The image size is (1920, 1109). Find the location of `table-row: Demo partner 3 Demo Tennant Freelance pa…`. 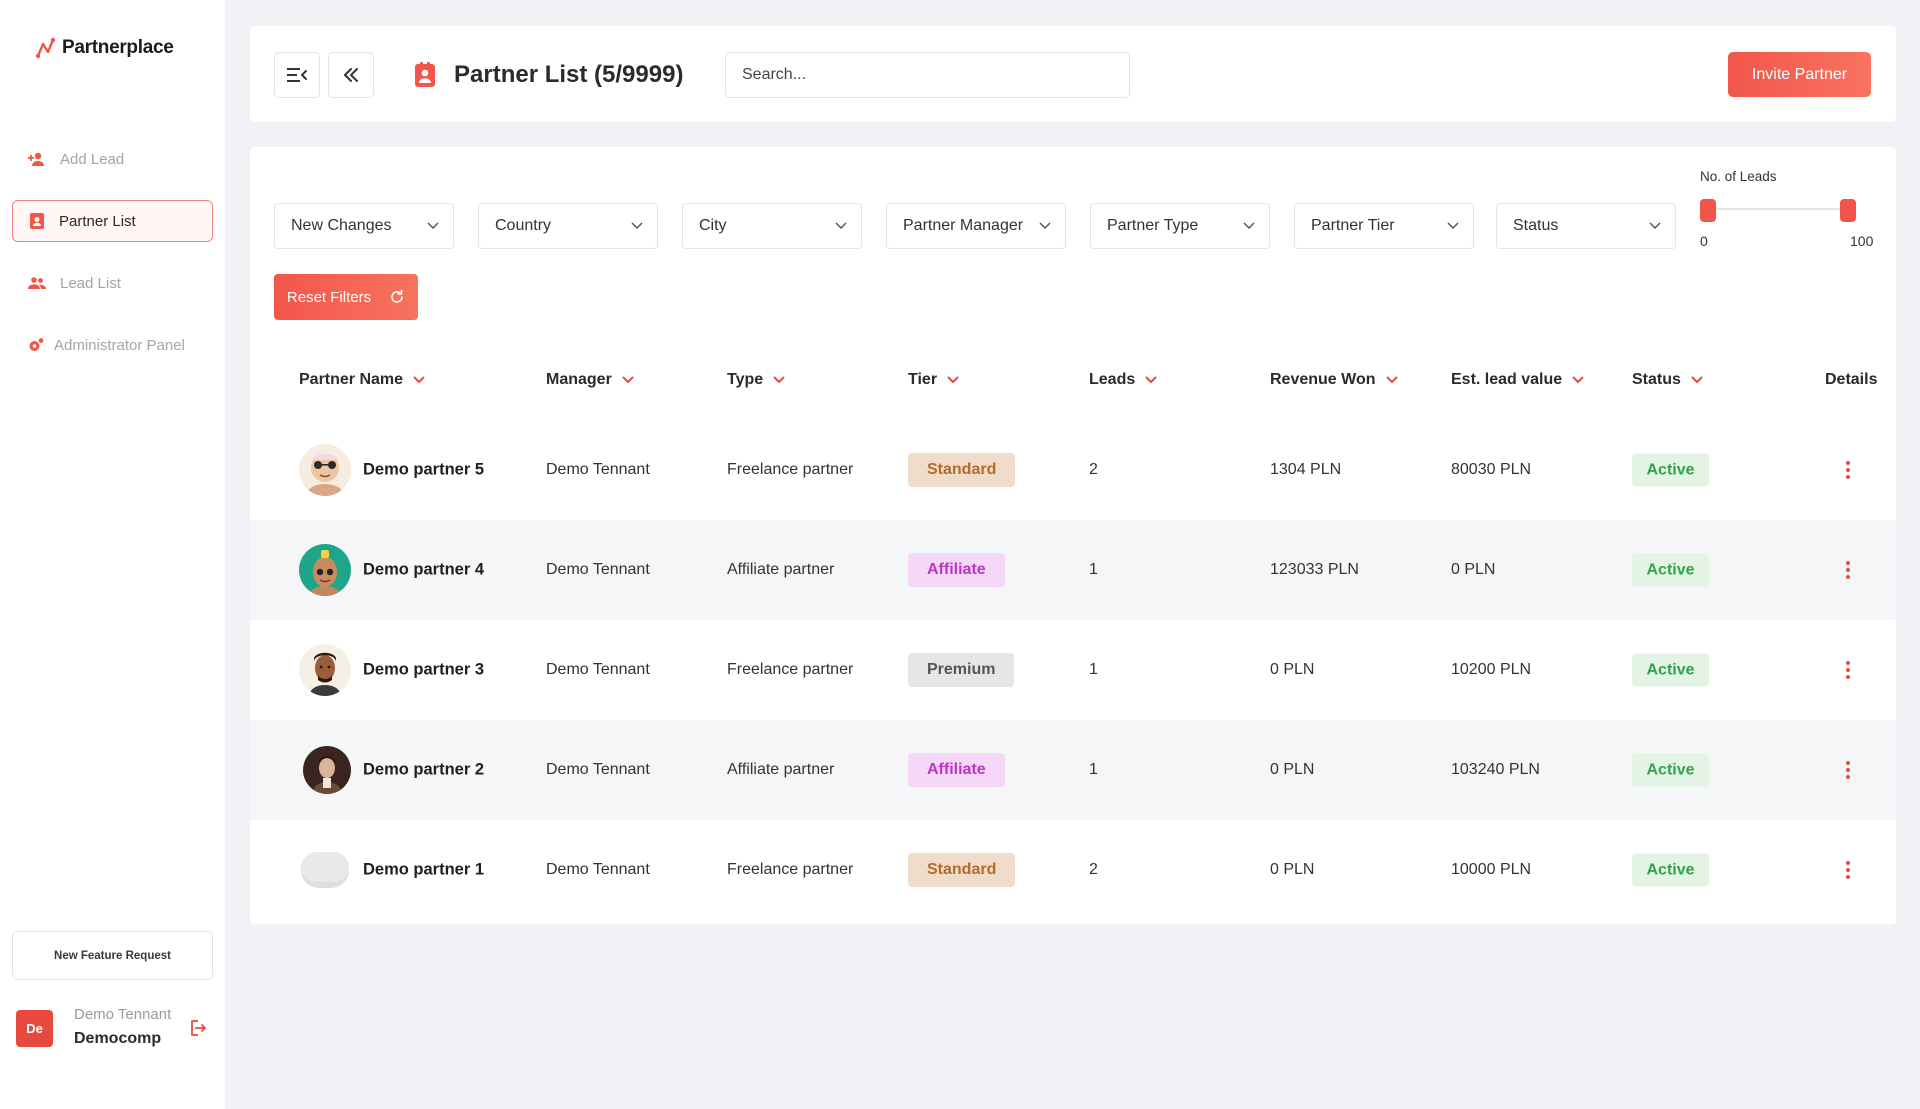

table-row: Demo partner 3 Demo Tennant Freelance pa… is located at coordinates (1073, 670).